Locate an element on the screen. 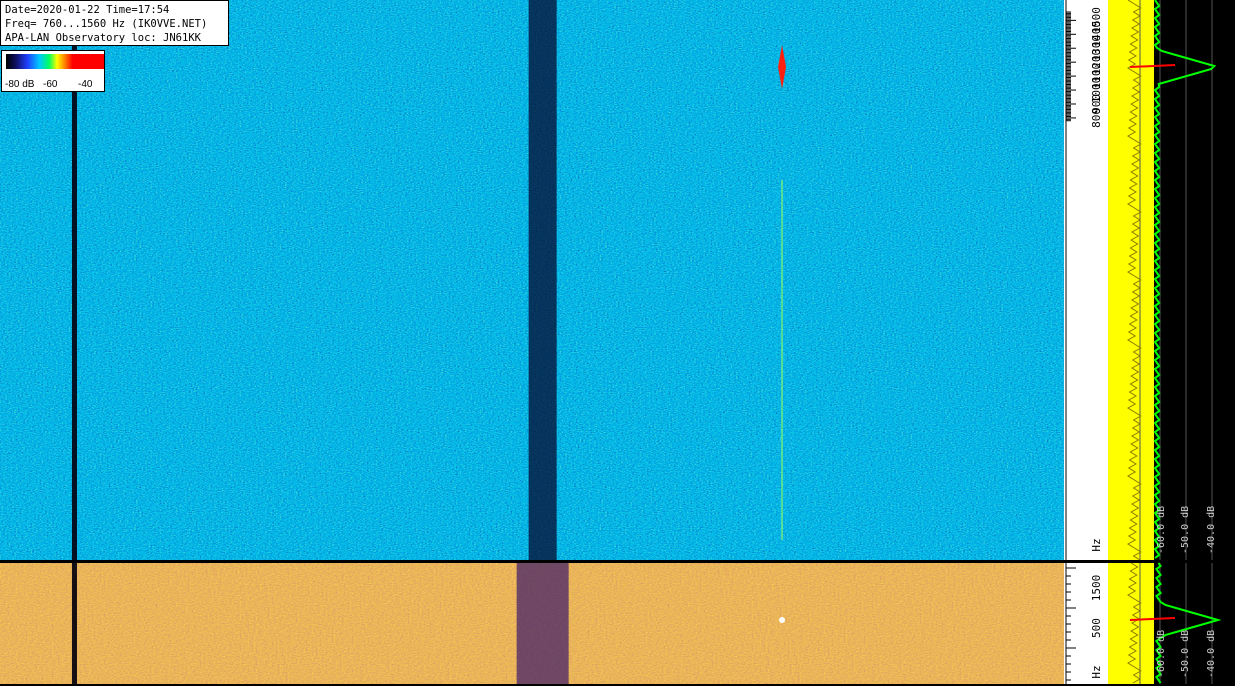 The width and height of the screenshot is (1235, 686). dark-line-mark-bottom is located at coordinates (74, 623).